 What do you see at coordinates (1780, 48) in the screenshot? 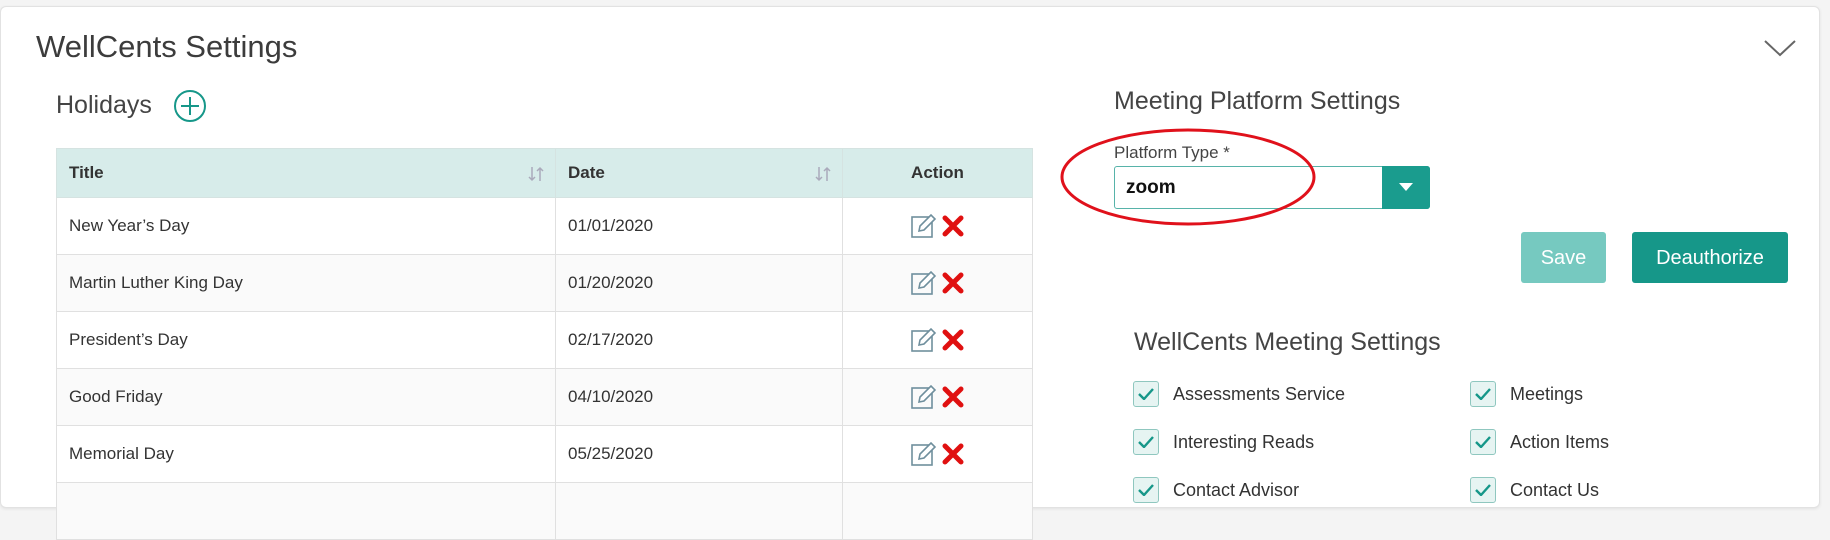
I see `chevron-down-icon` at bounding box center [1780, 48].